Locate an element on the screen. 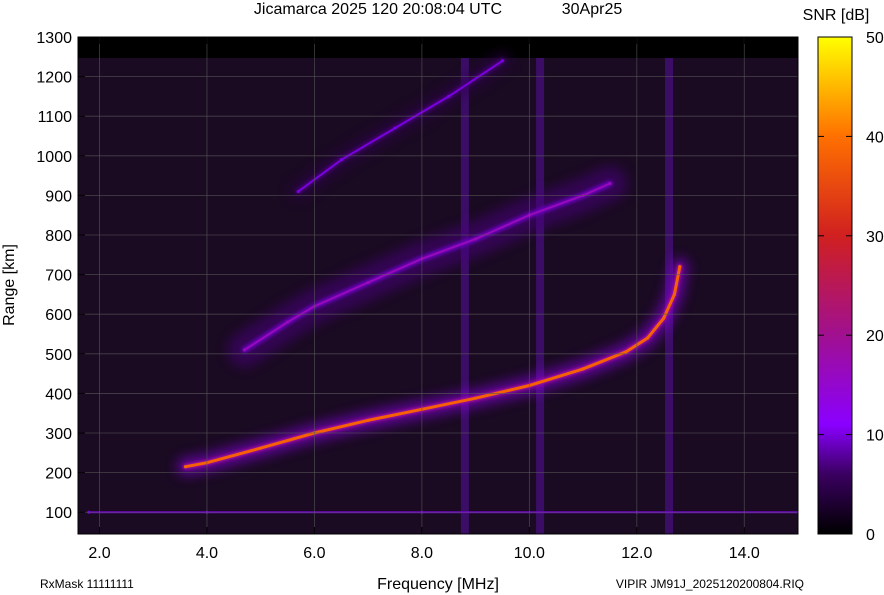 The width and height of the screenshot is (884, 595). colorbar-tick-label-2: 10 is located at coordinates (875, 436).